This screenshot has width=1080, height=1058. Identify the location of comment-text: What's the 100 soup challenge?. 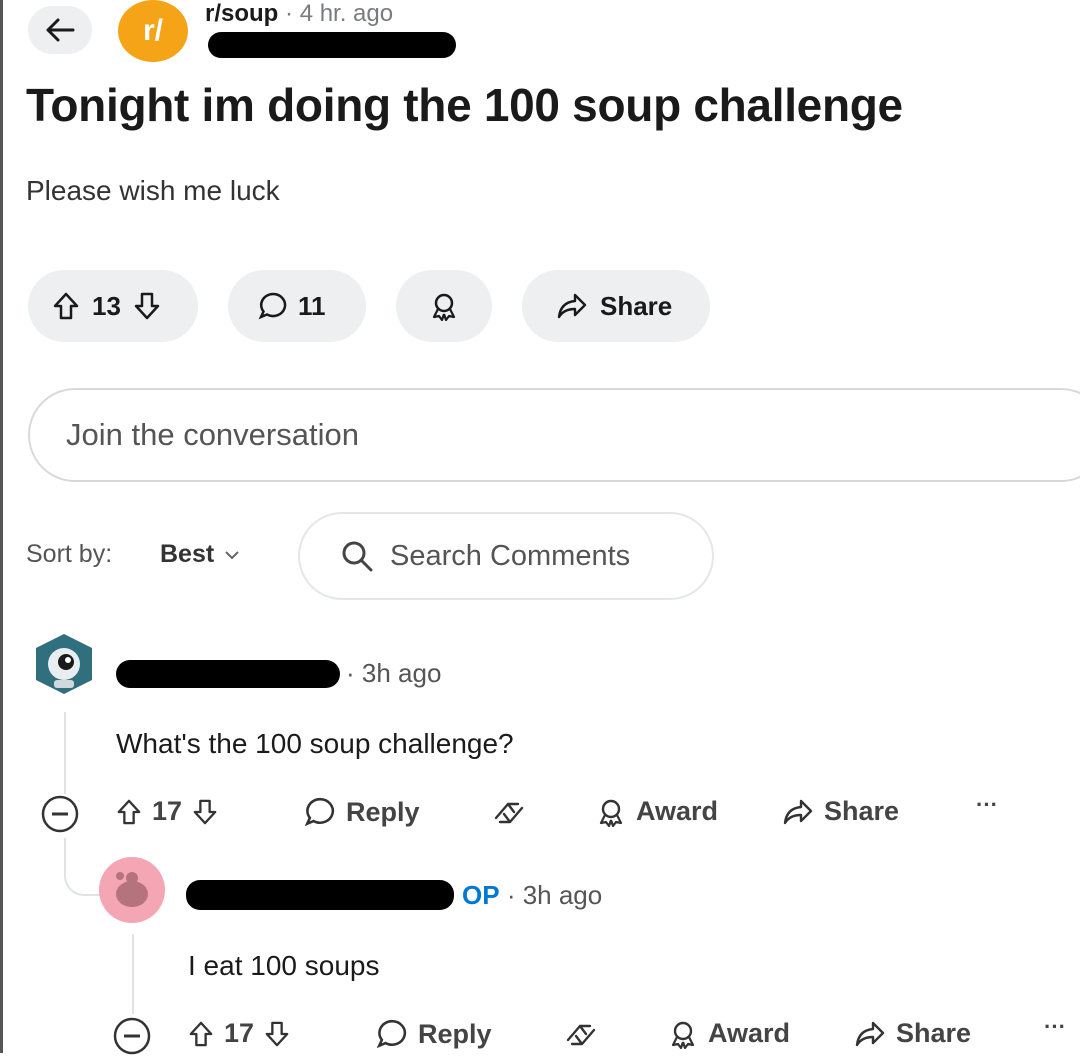
(315, 743).